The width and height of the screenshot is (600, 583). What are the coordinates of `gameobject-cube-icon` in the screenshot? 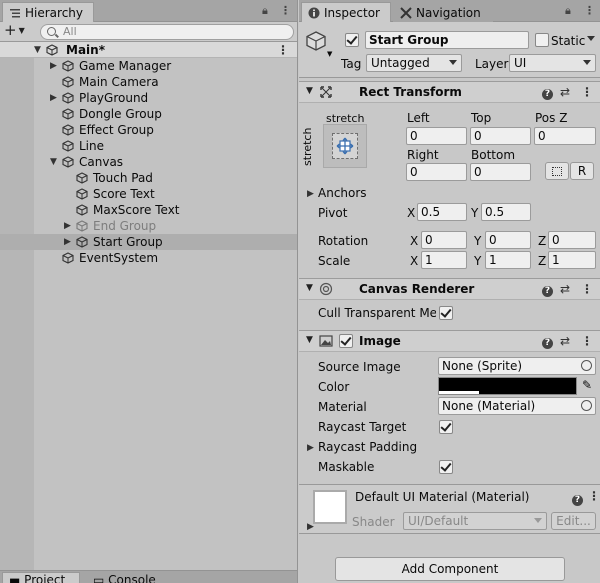 It's located at (316, 41).